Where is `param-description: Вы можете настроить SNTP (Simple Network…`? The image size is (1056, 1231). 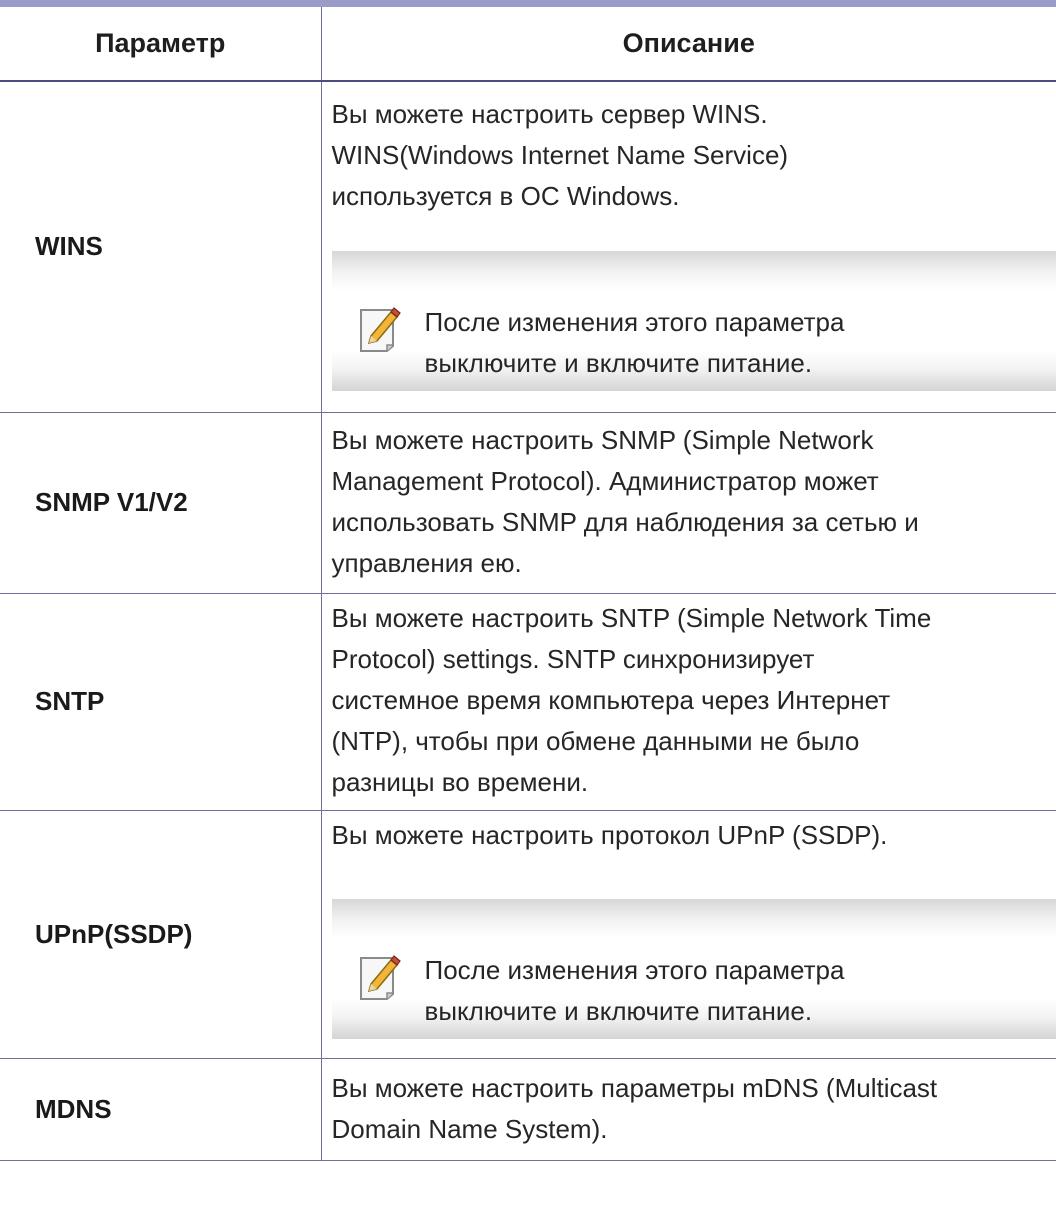
param-description: Вы можете настроить SNTP (Simple Network… is located at coordinates (688, 702).